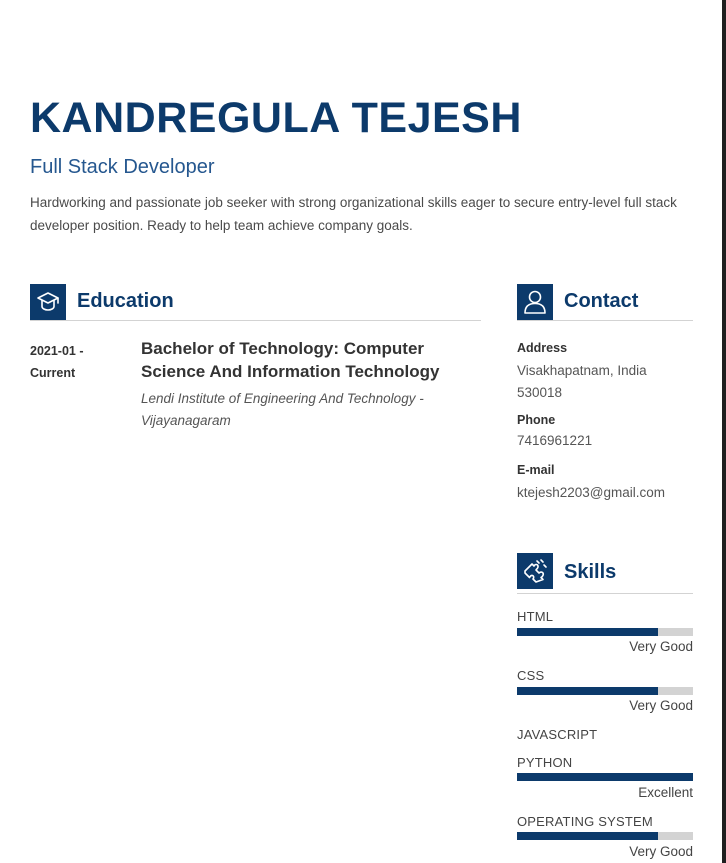 Image resolution: width=726 pixels, height=863 pixels. I want to click on education-title: Education, so click(125, 301).